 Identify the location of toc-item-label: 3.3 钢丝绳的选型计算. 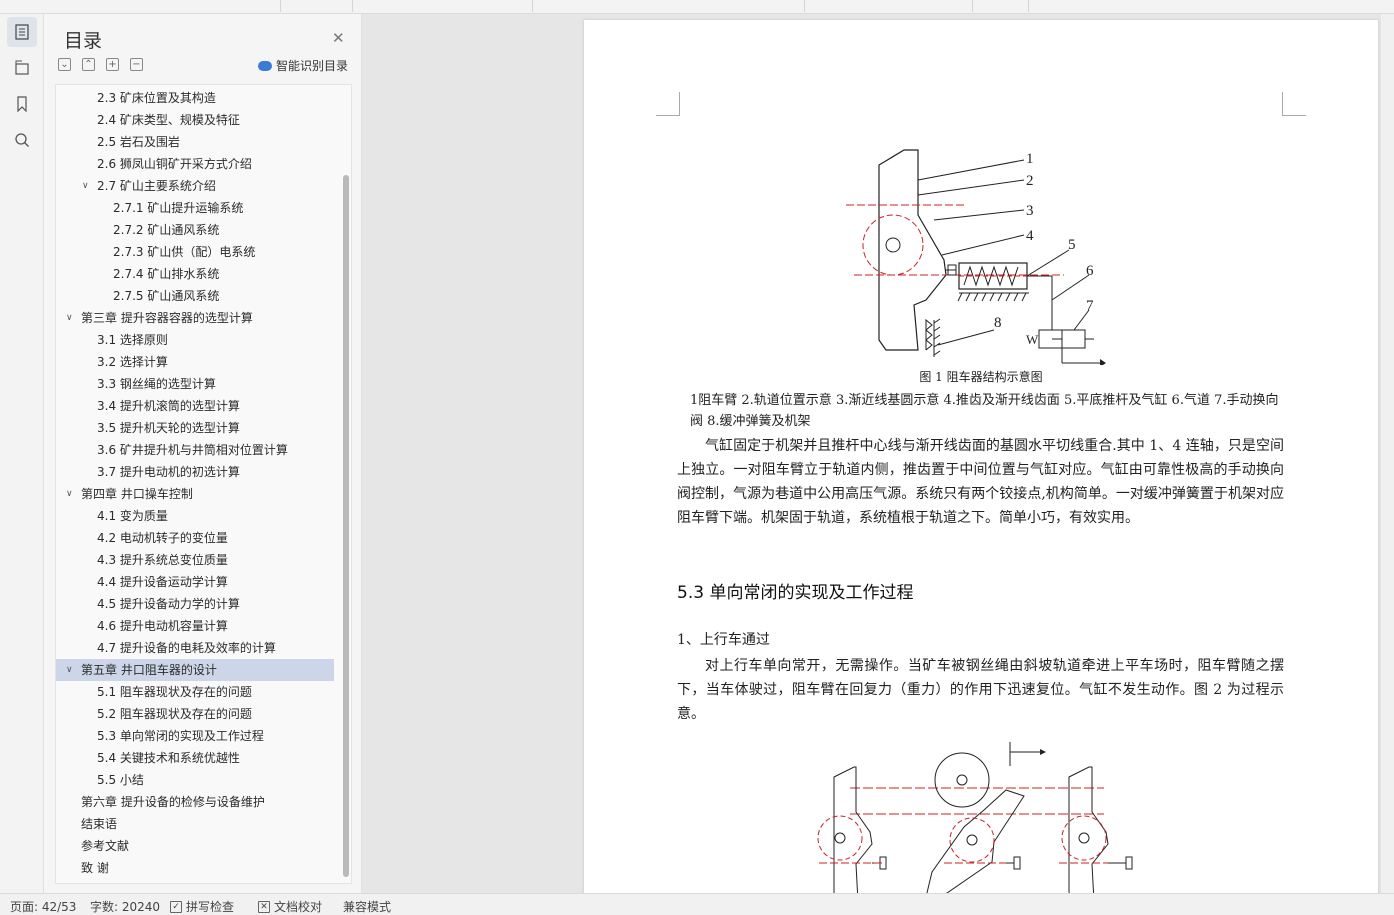
(156, 384).